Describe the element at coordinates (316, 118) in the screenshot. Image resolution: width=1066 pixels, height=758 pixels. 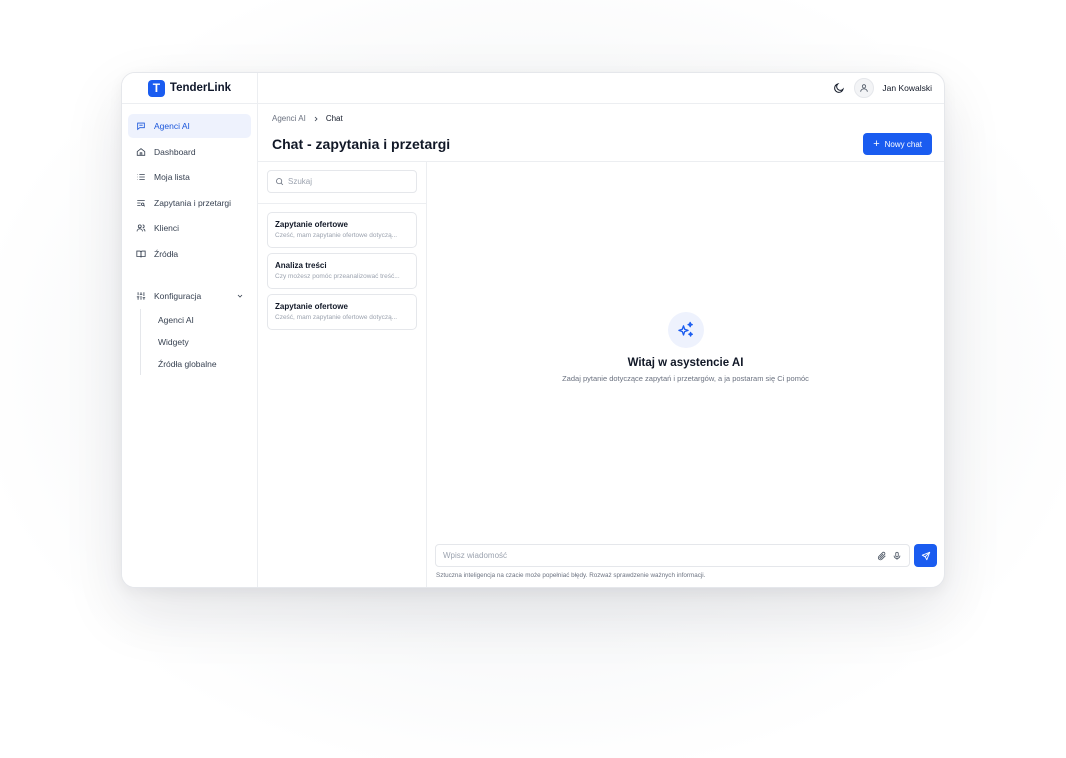
I see `chevron-right-icon` at that location.